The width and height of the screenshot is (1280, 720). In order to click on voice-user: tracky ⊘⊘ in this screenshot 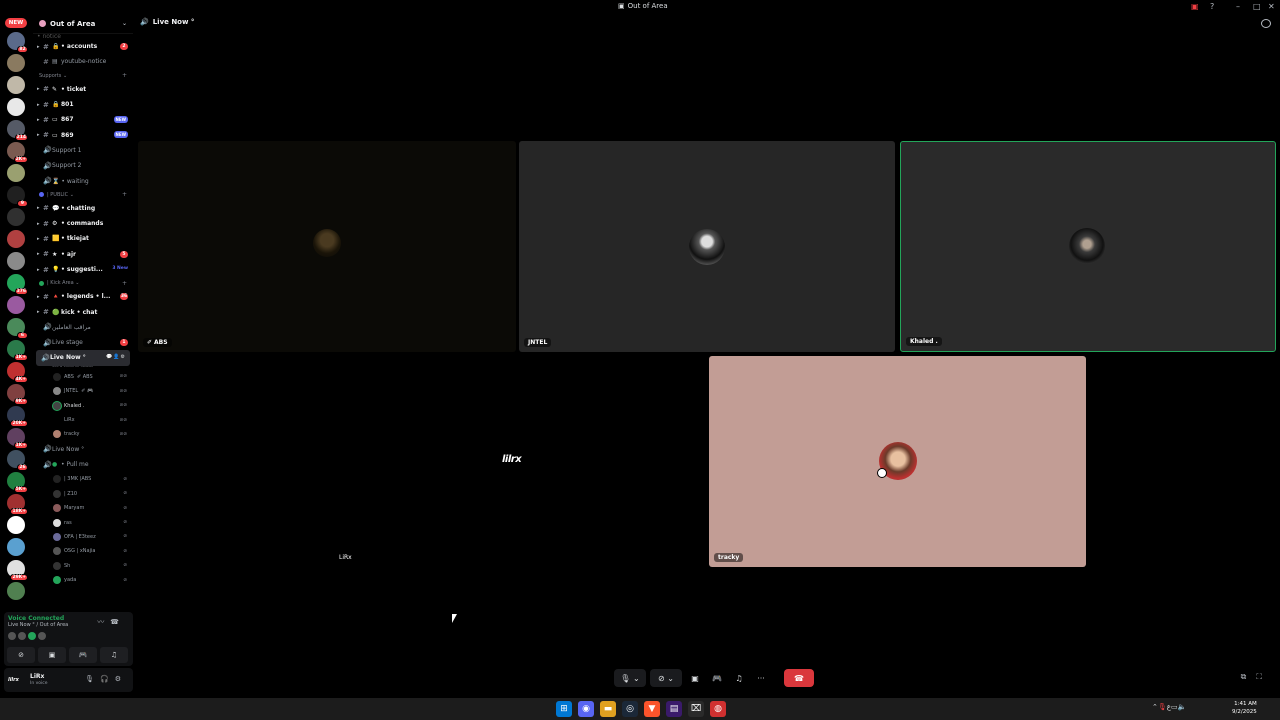, I will do `click(83, 434)`.